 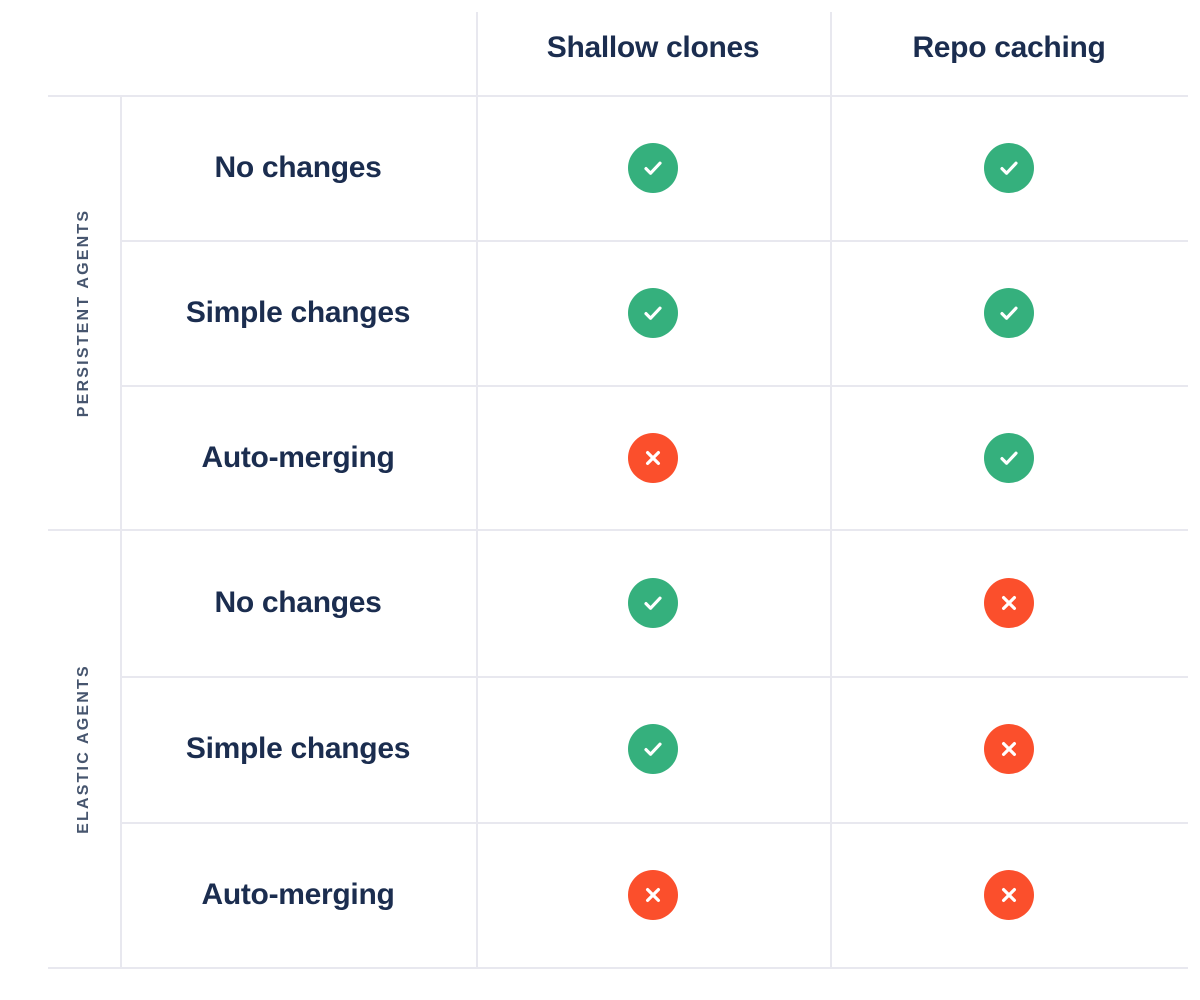 What do you see at coordinates (1009, 47) in the screenshot?
I see `column-header-repo-caching: Repo caching` at bounding box center [1009, 47].